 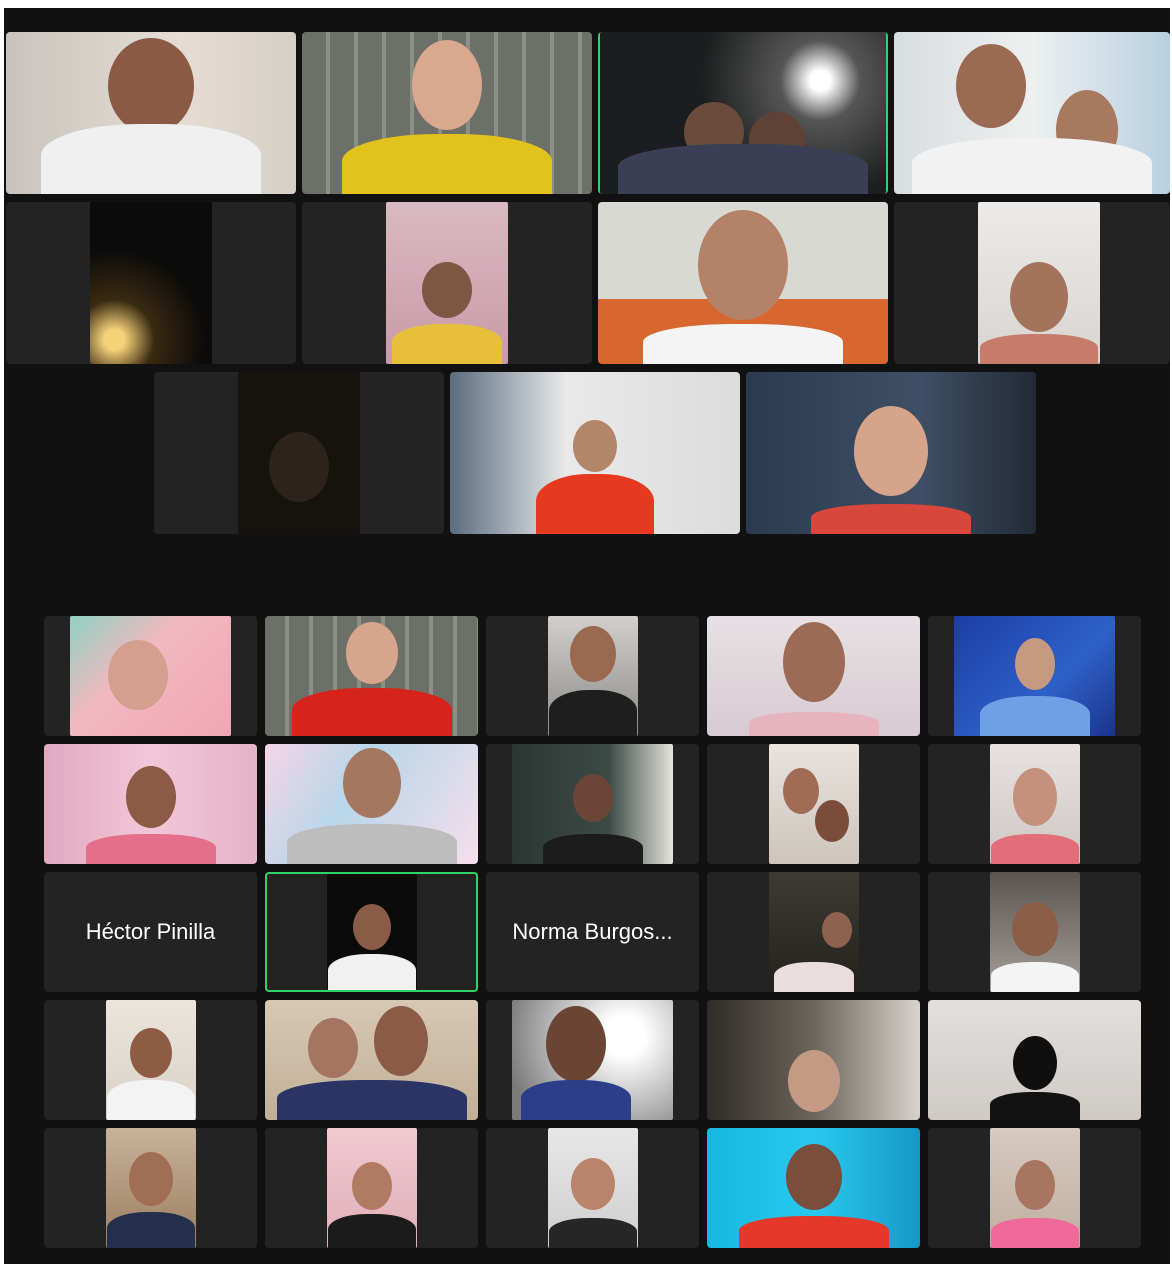 I want to click on participant-name: Héctor Pinilla, so click(x=150, y=931).